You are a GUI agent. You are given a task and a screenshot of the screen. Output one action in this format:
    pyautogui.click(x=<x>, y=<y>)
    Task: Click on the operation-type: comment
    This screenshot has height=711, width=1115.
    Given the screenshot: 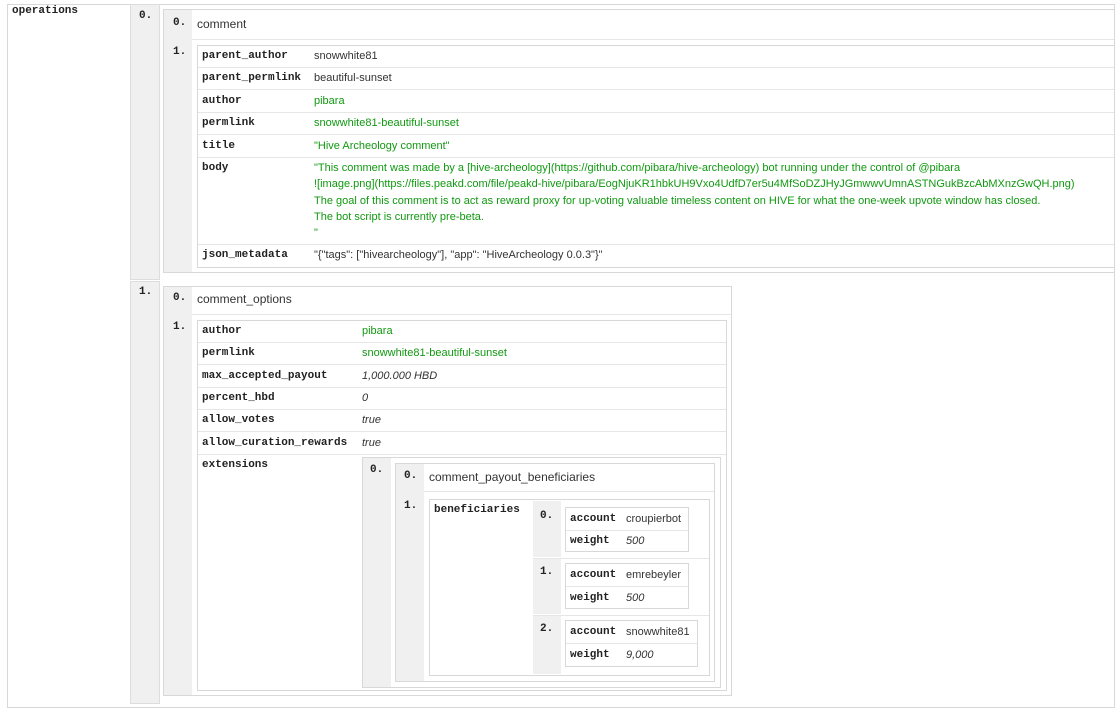 What is the action you would take?
    pyautogui.click(x=222, y=24)
    